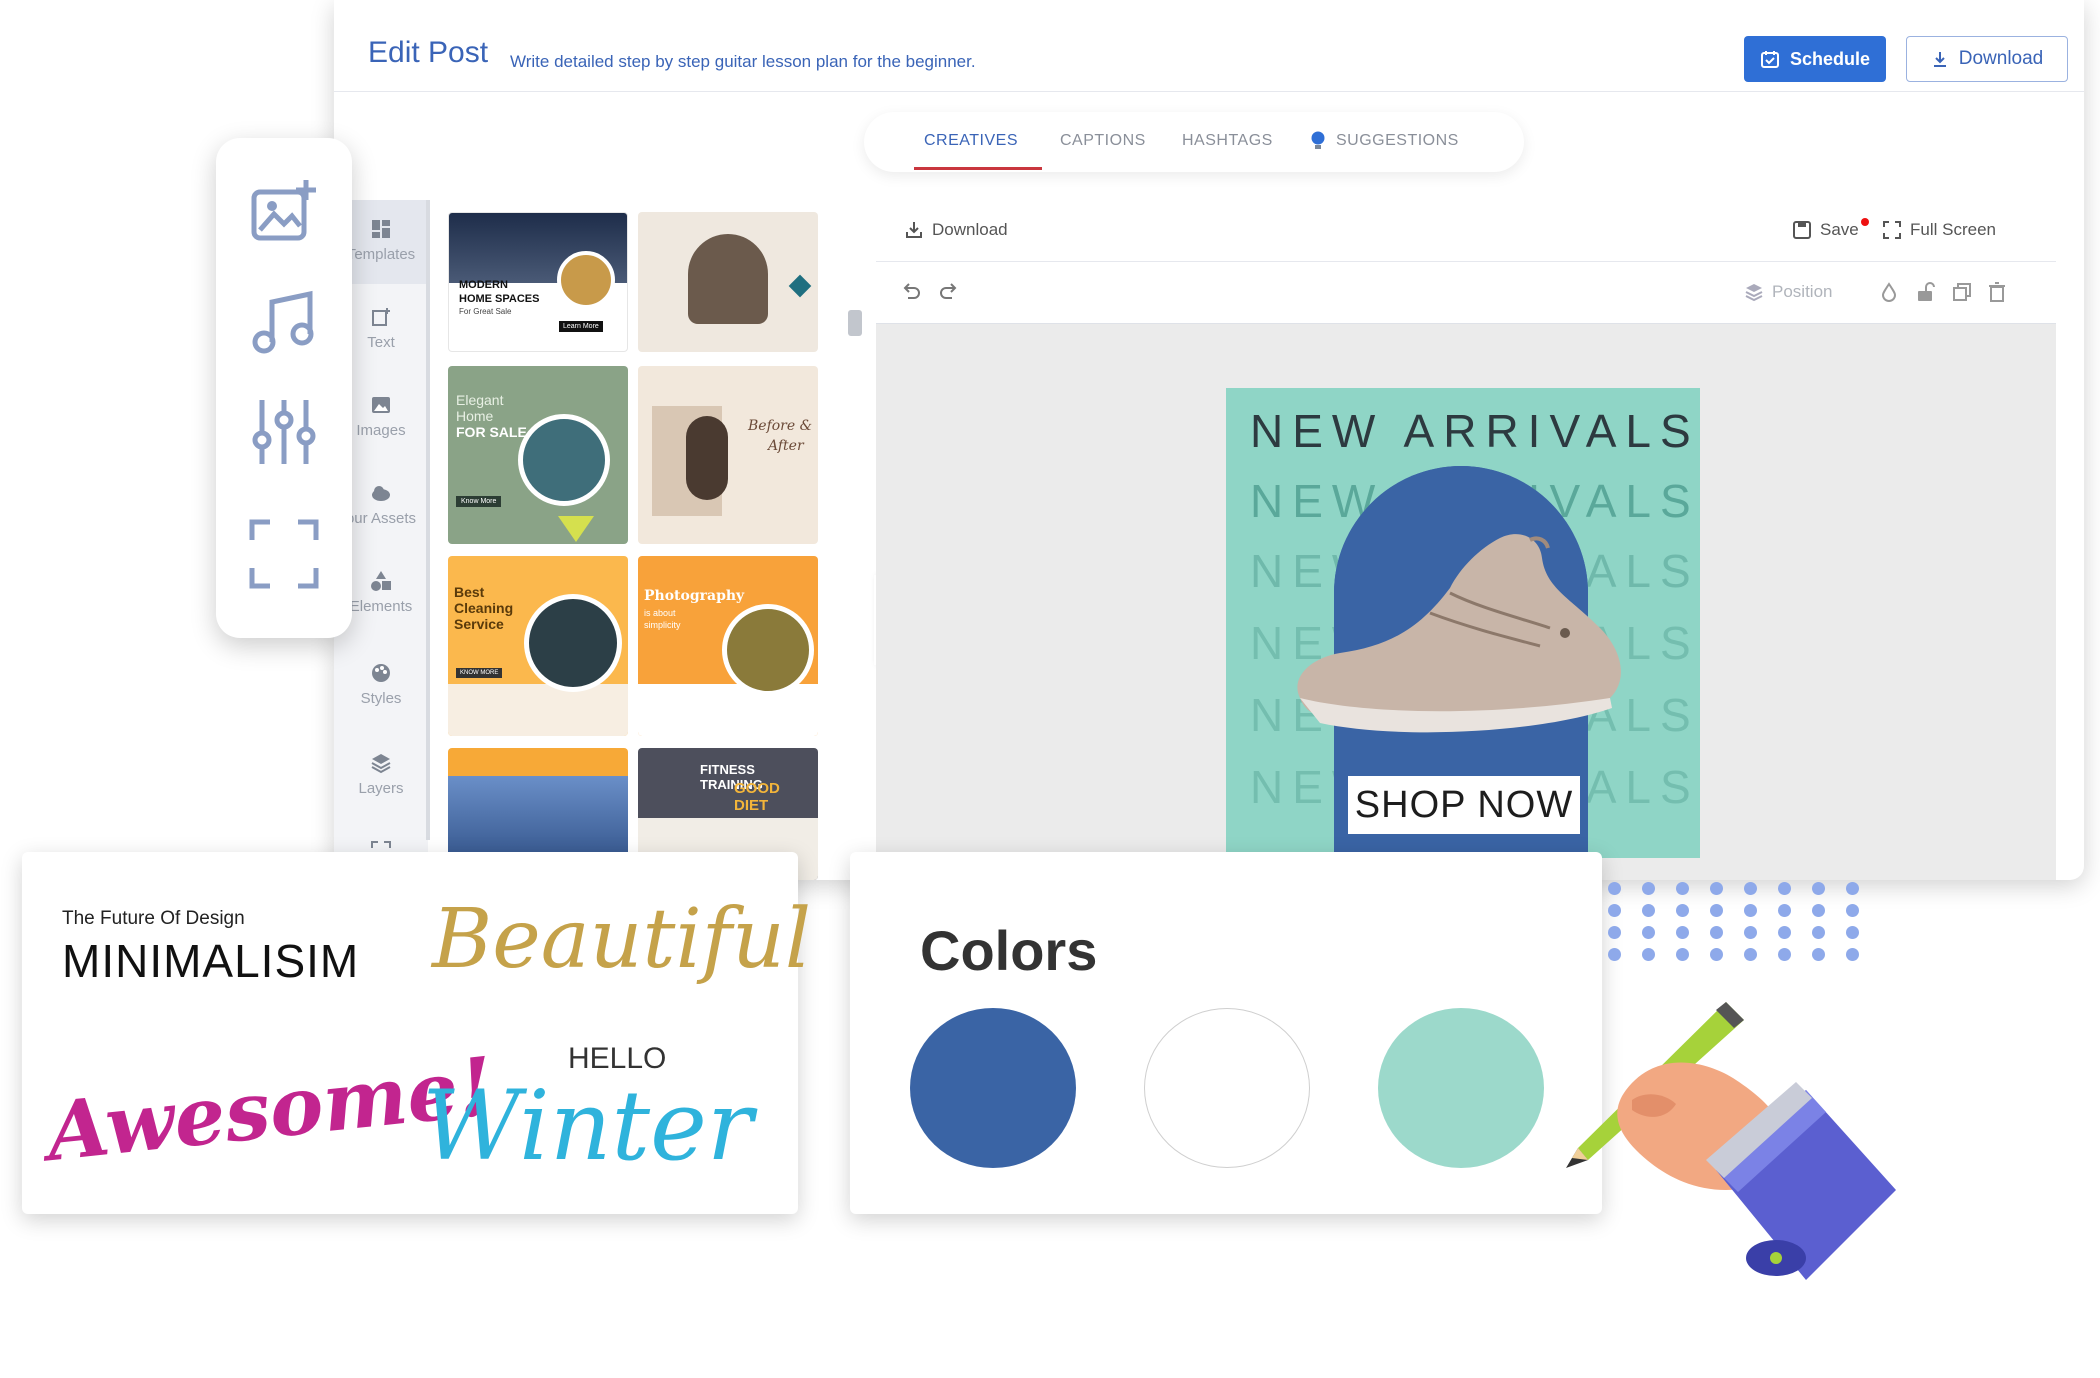 This screenshot has height=1378, width=2100. What do you see at coordinates (1815, 59) in the screenshot?
I see `schedule-button: Schedule` at bounding box center [1815, 59].